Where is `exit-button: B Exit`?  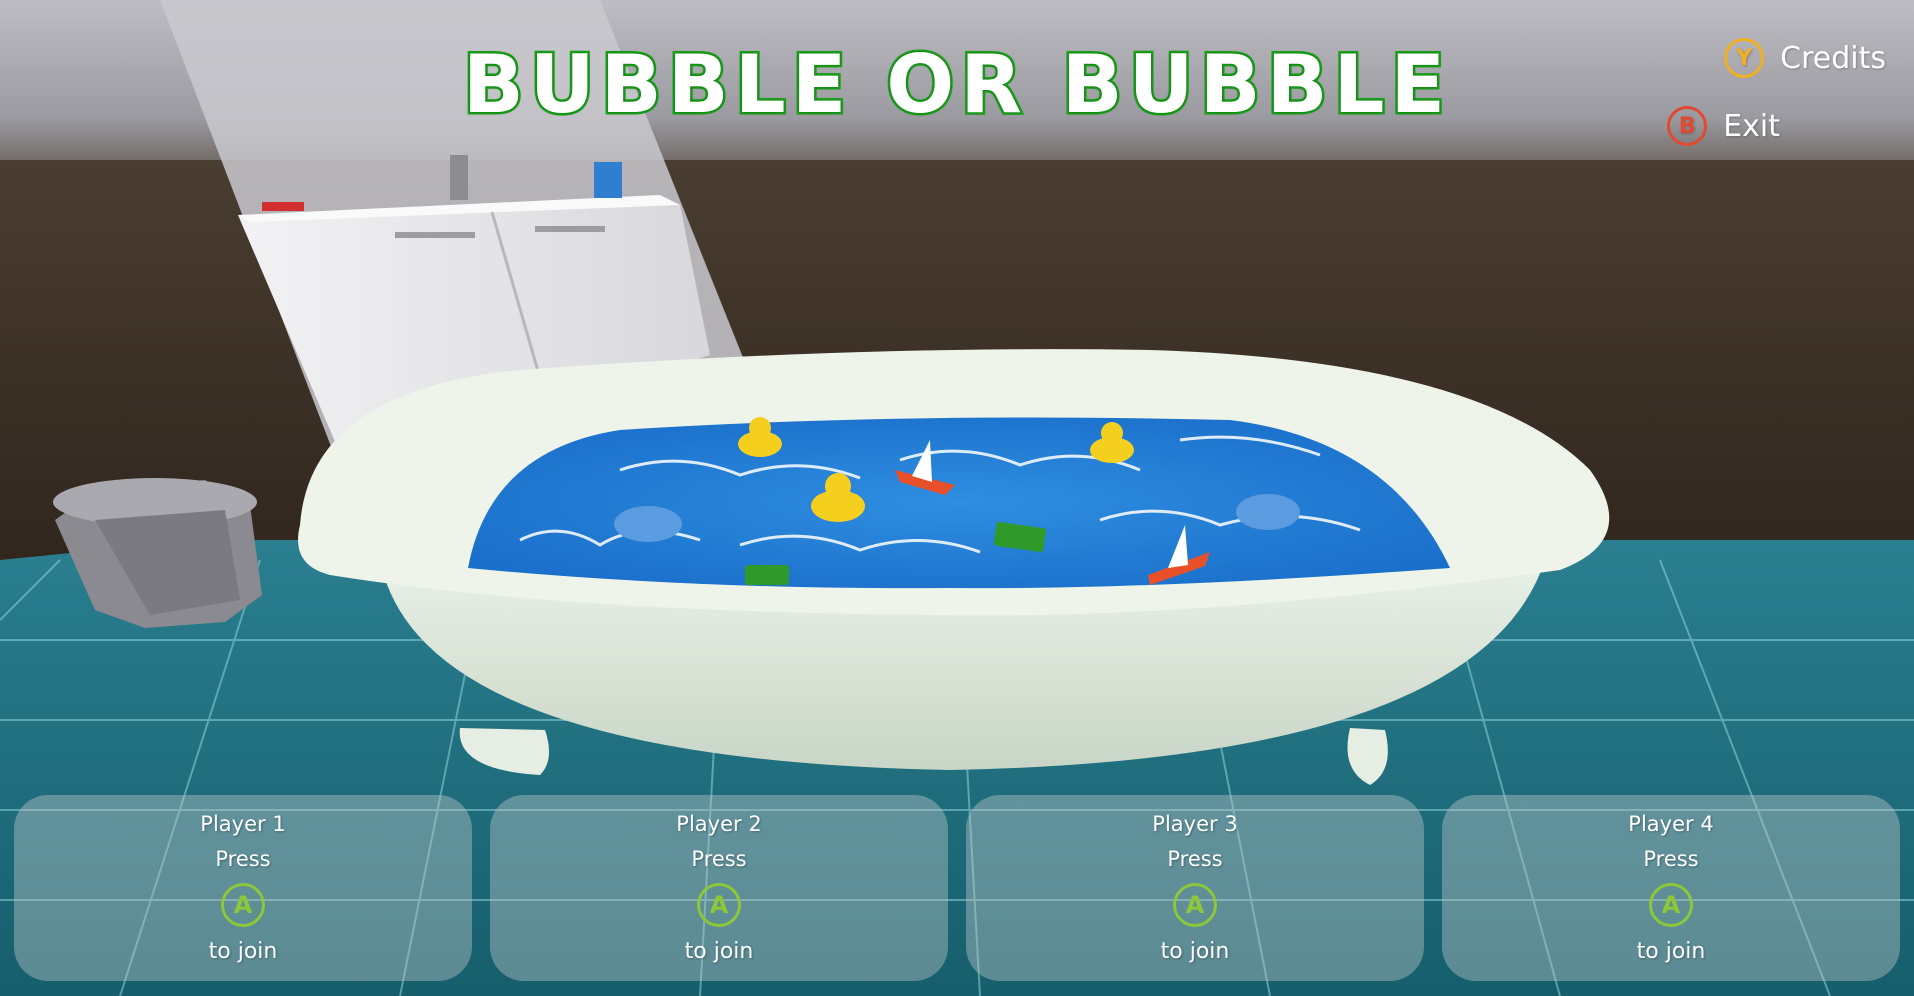
exit-button: B Exit is located at coordinates (1723, 126).